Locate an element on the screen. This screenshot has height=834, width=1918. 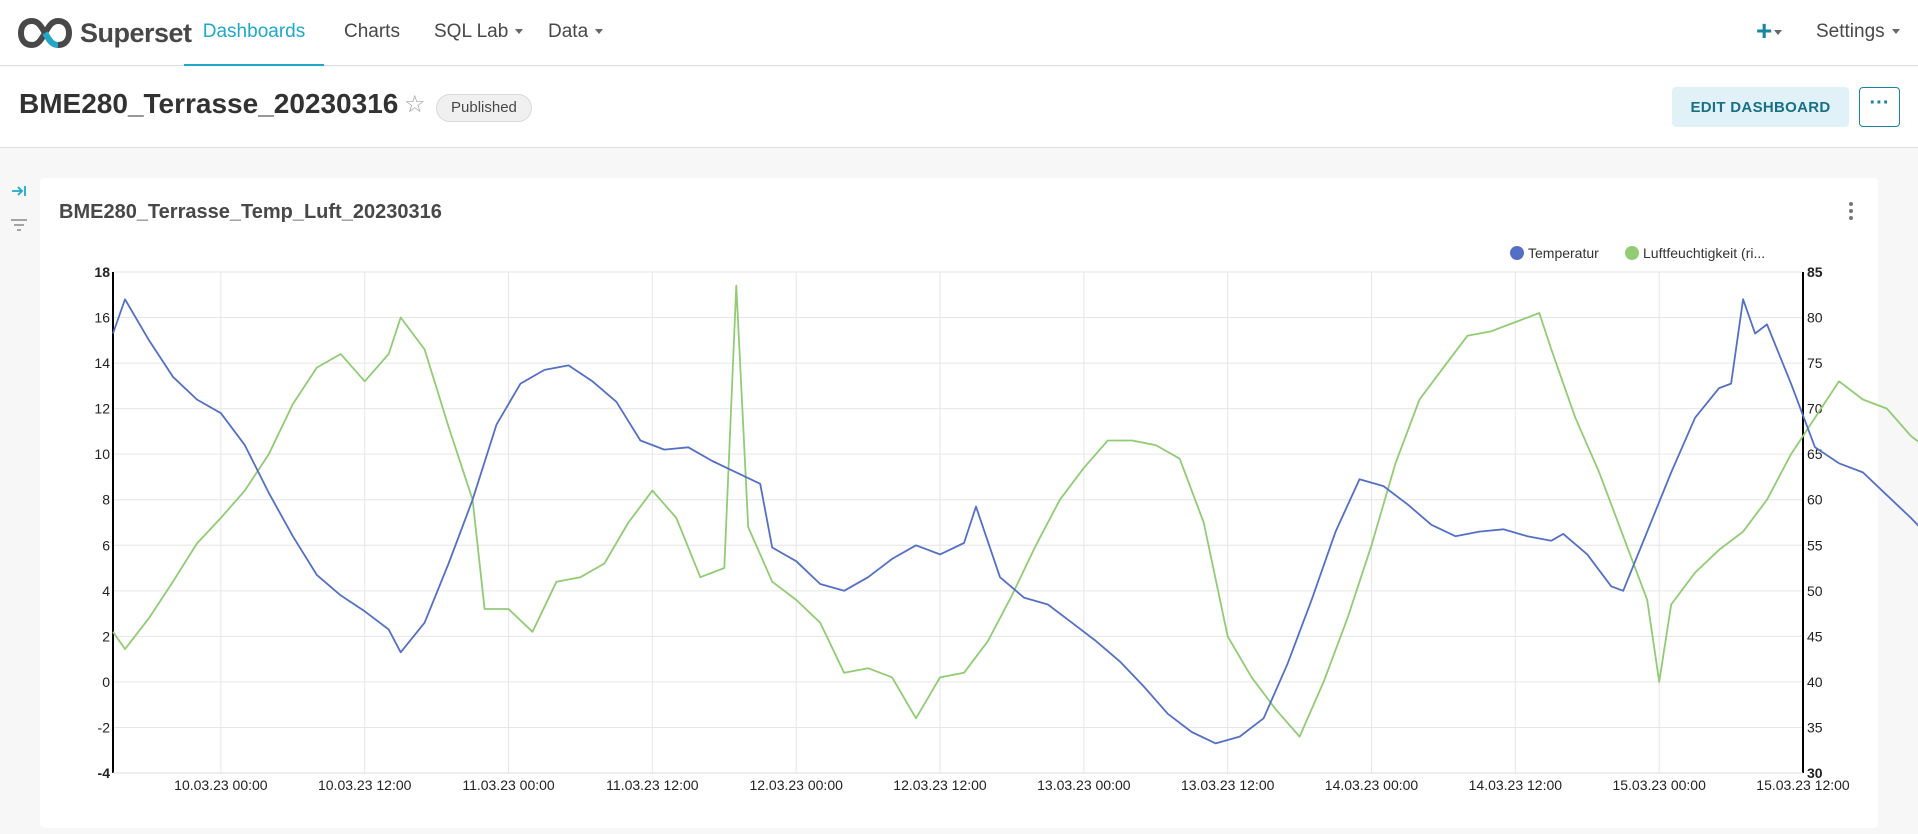
favorite-star-icon: ☆ is located at coordinates (415, 105).